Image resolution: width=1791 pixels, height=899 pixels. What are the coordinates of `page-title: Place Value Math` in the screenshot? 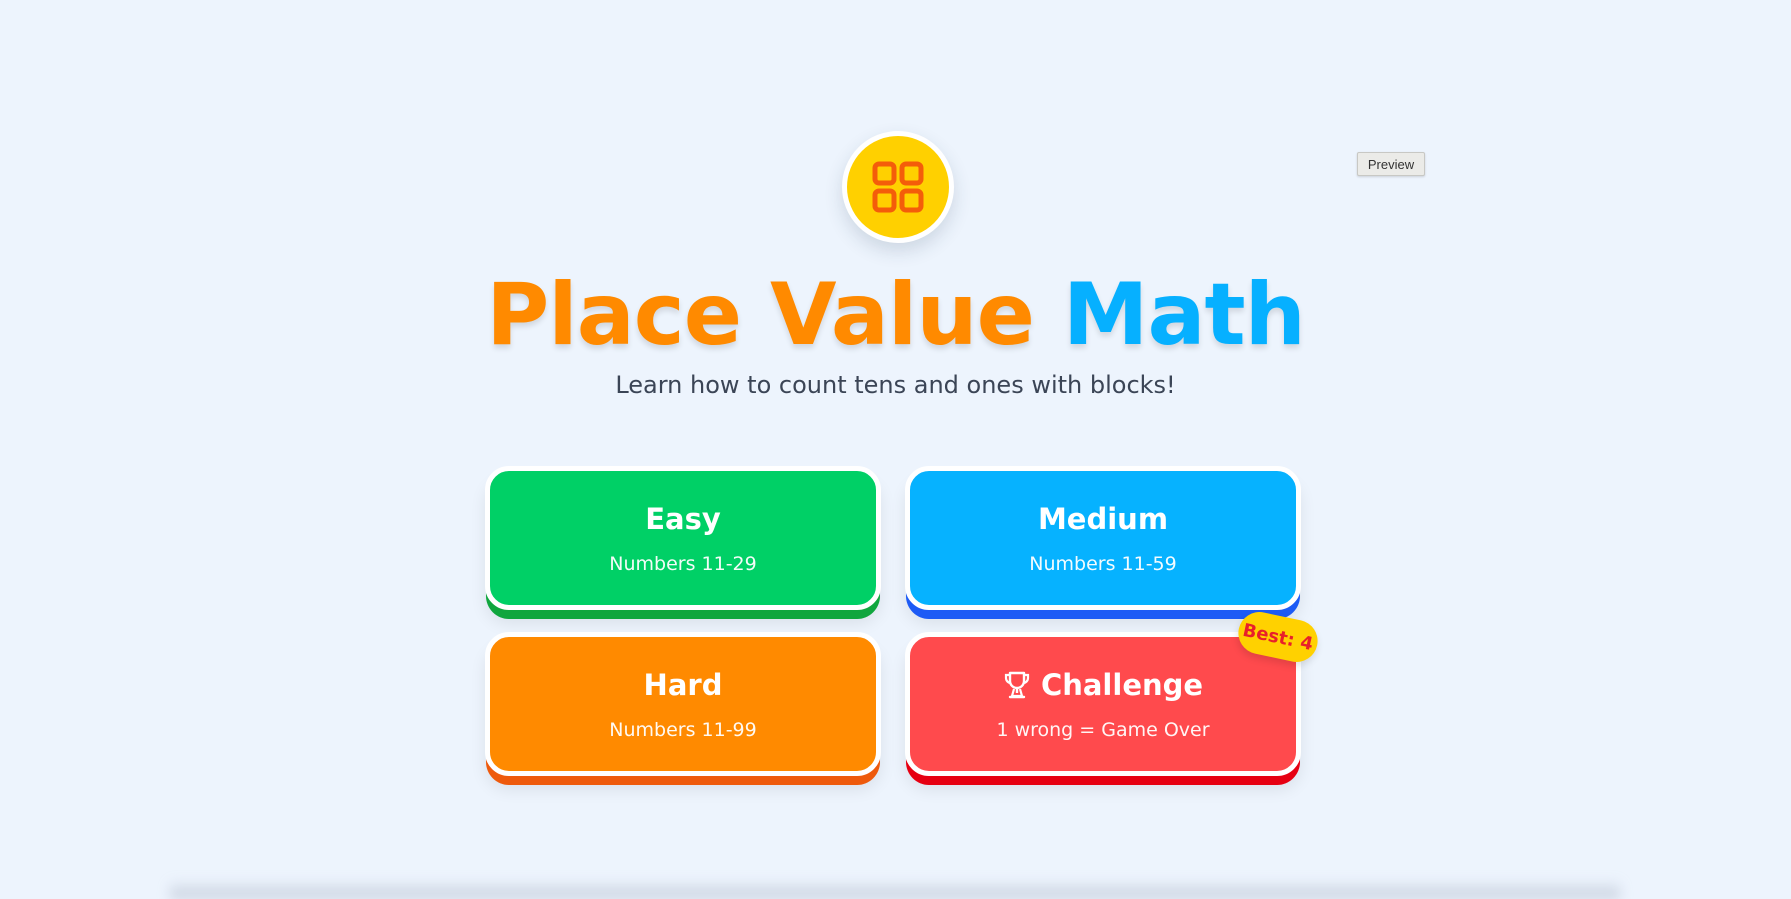 It's located at (895, 315).